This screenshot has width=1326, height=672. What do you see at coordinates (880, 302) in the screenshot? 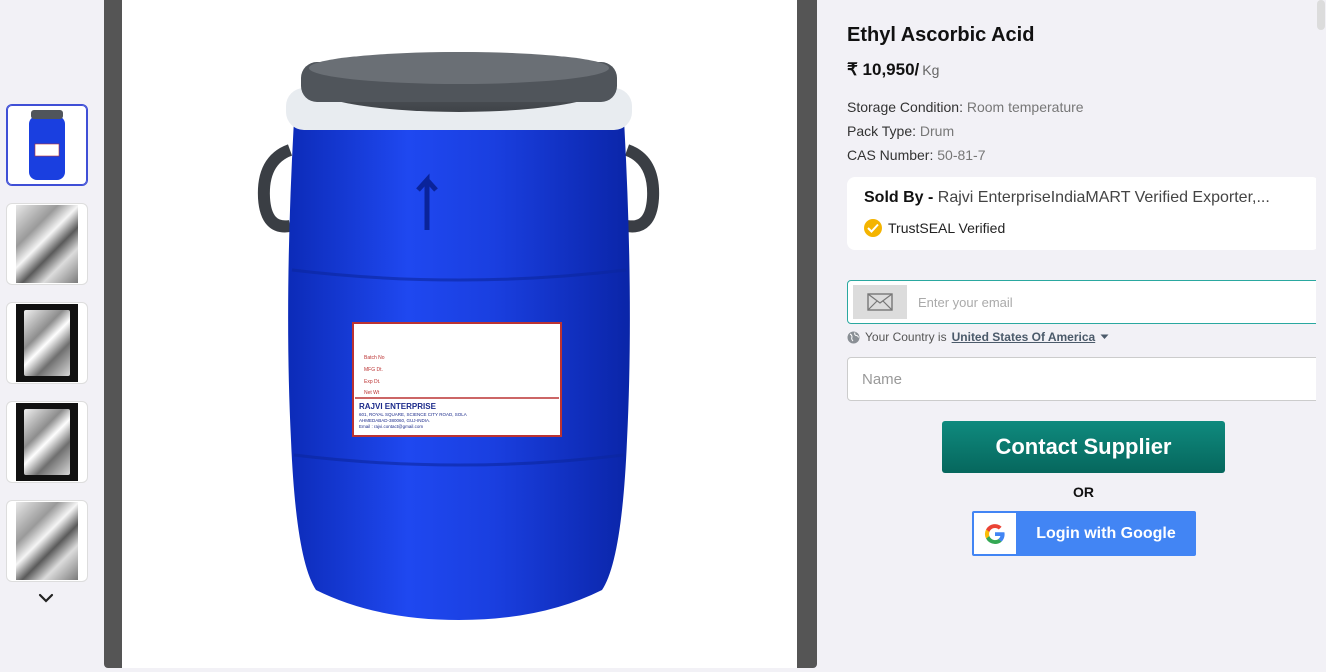
I see `mail-icon` at bounding box center [880, 302].